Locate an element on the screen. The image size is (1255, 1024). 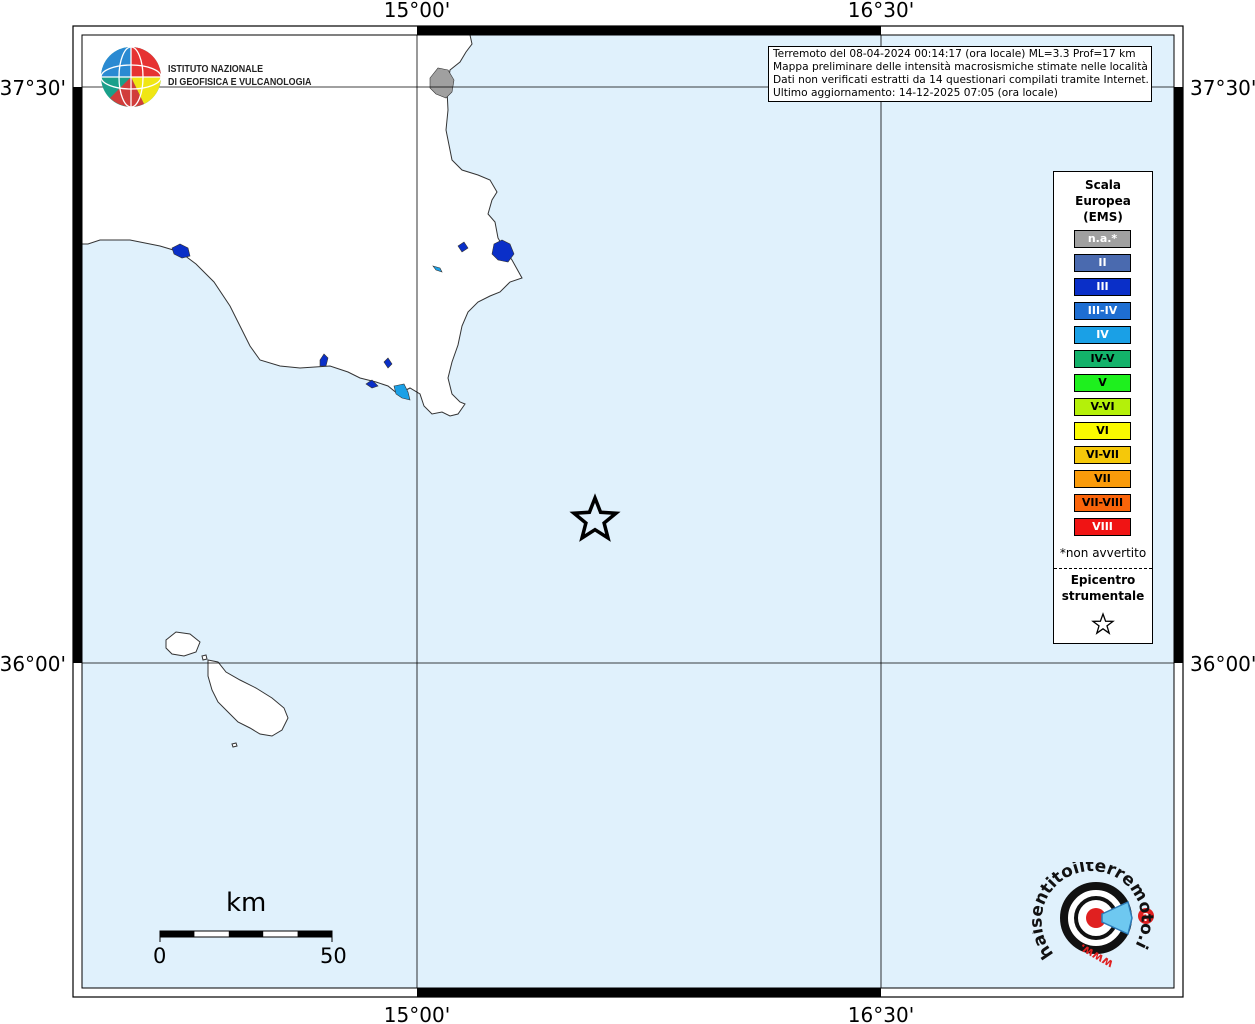
legend-swatch: II is located at coordinates (1102, 263).